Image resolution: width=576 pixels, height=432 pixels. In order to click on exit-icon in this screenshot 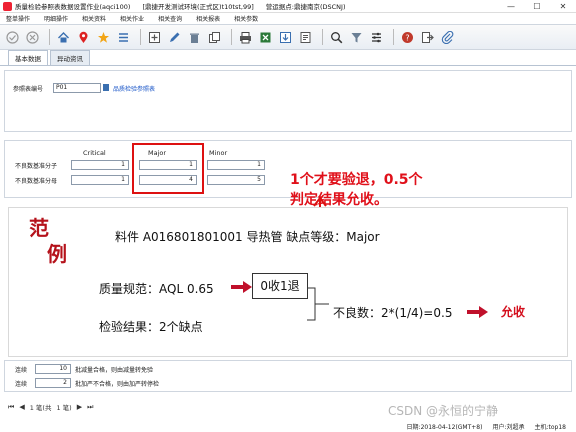, I will do `click(427, 37)`.